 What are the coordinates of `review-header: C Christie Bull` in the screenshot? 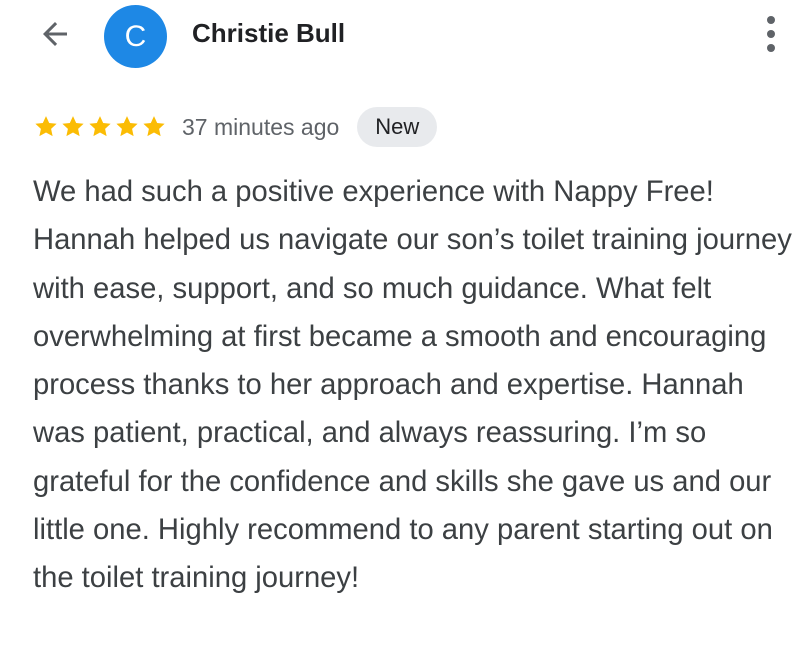 It's located at (401, 36).